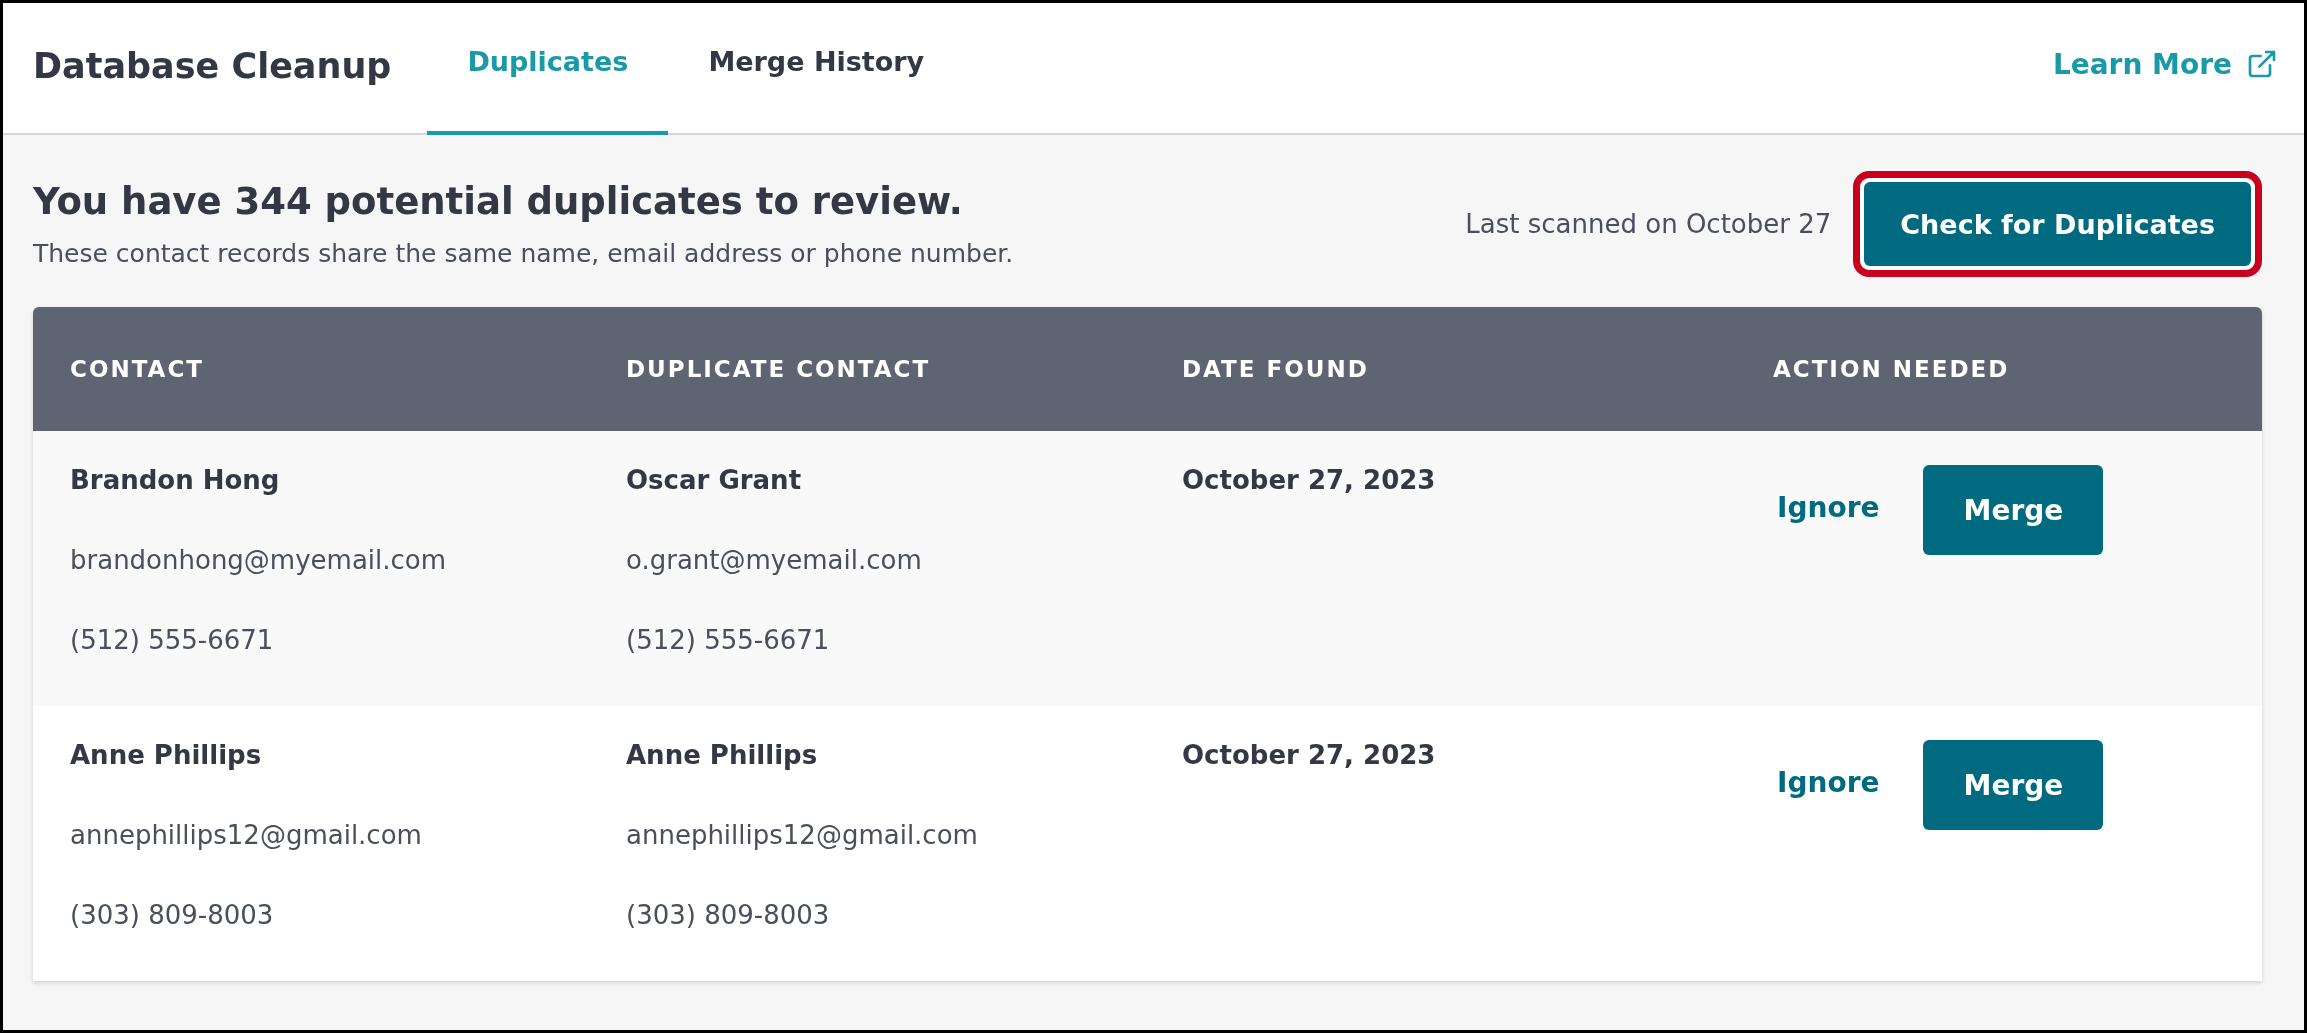 The image size is (2307, 1033). I want to click on contact-email: o.grant@myemail.com, so click(774, 560).